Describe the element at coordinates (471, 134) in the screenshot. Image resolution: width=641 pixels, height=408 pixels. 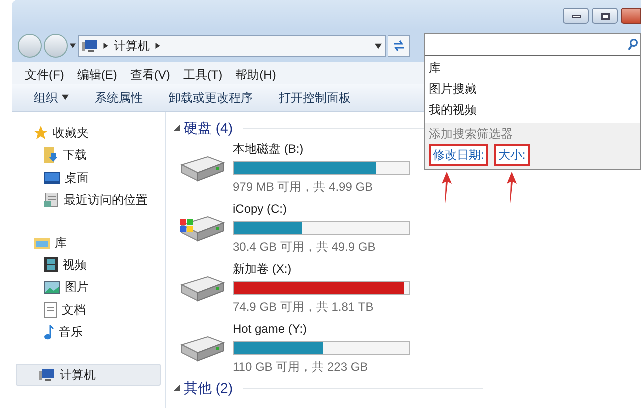
I see `filter-heading: 添加搜索筛选器` at that location.